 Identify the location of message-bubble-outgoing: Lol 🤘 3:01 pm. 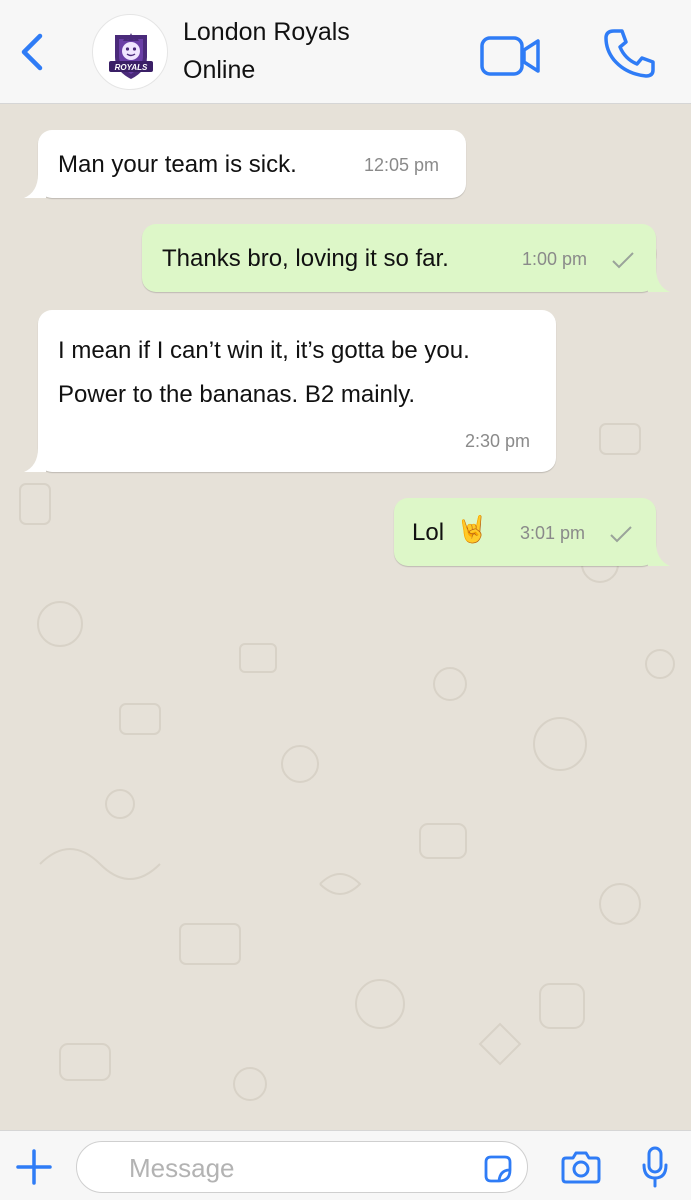
(532, 532).